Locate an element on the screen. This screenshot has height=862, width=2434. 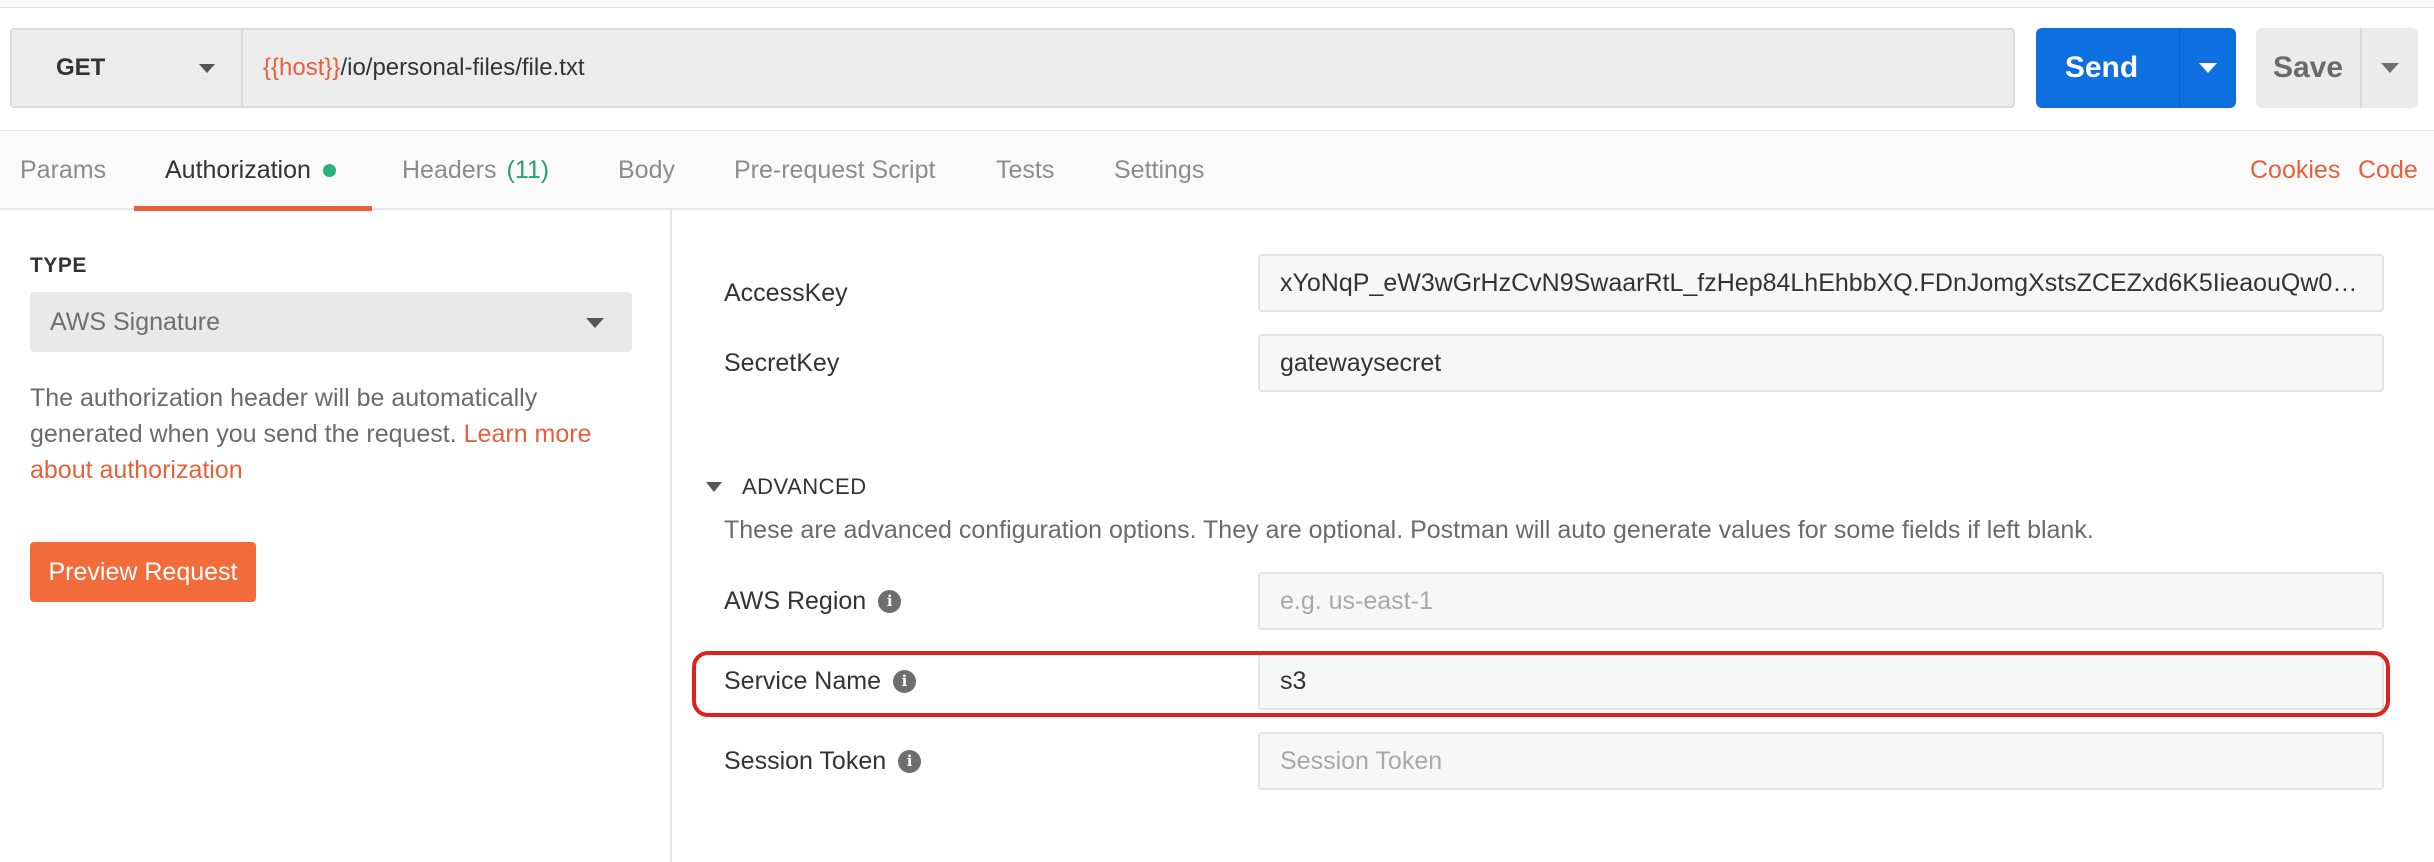
session-token-label: Session Token is located at coordinates (805, 760).